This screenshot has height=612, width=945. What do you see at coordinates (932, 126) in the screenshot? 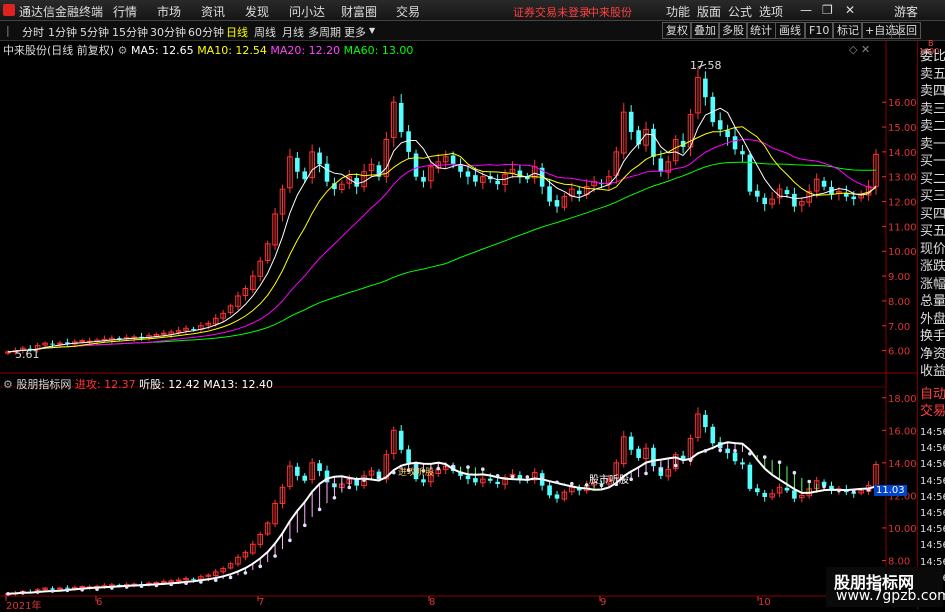
I see `quote-label: 卖二` at bounding box center [932, 126].